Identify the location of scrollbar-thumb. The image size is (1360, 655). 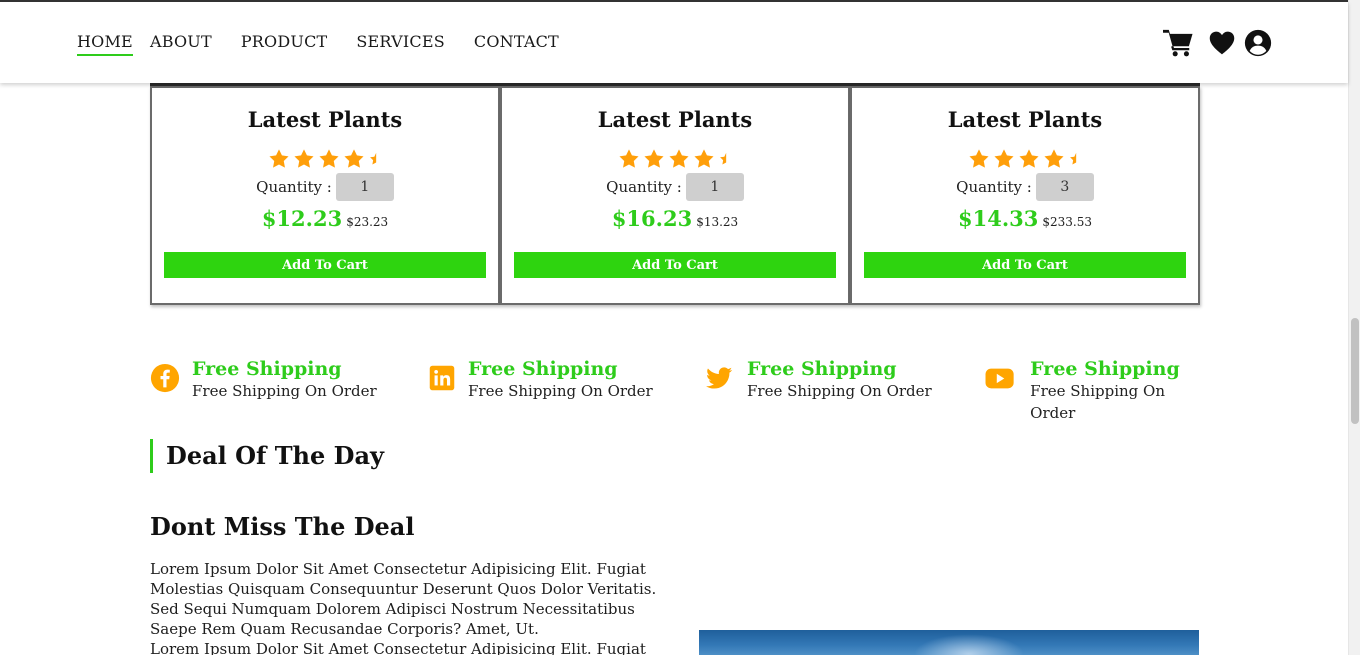
(1355, 371).